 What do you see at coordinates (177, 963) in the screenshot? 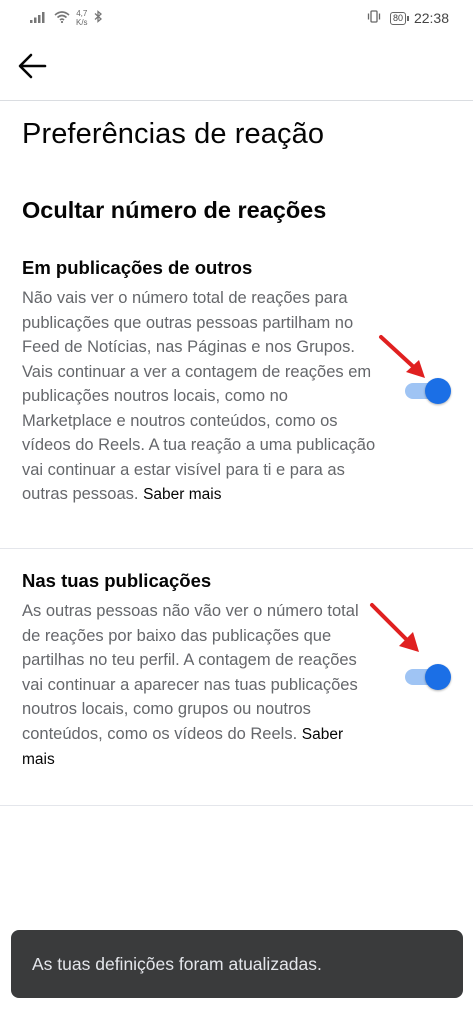
I see `snackbar-message: As tuas definições foram atualizadas.` at bounding box center [177, 963].